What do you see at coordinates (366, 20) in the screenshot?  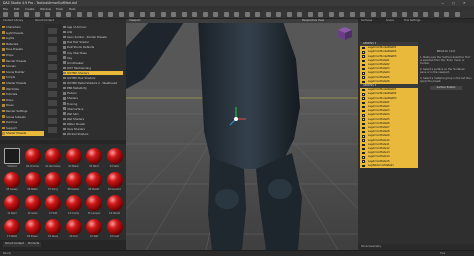 I see `tab-surfaces: Surfaces` at bounding box center [366, 20].